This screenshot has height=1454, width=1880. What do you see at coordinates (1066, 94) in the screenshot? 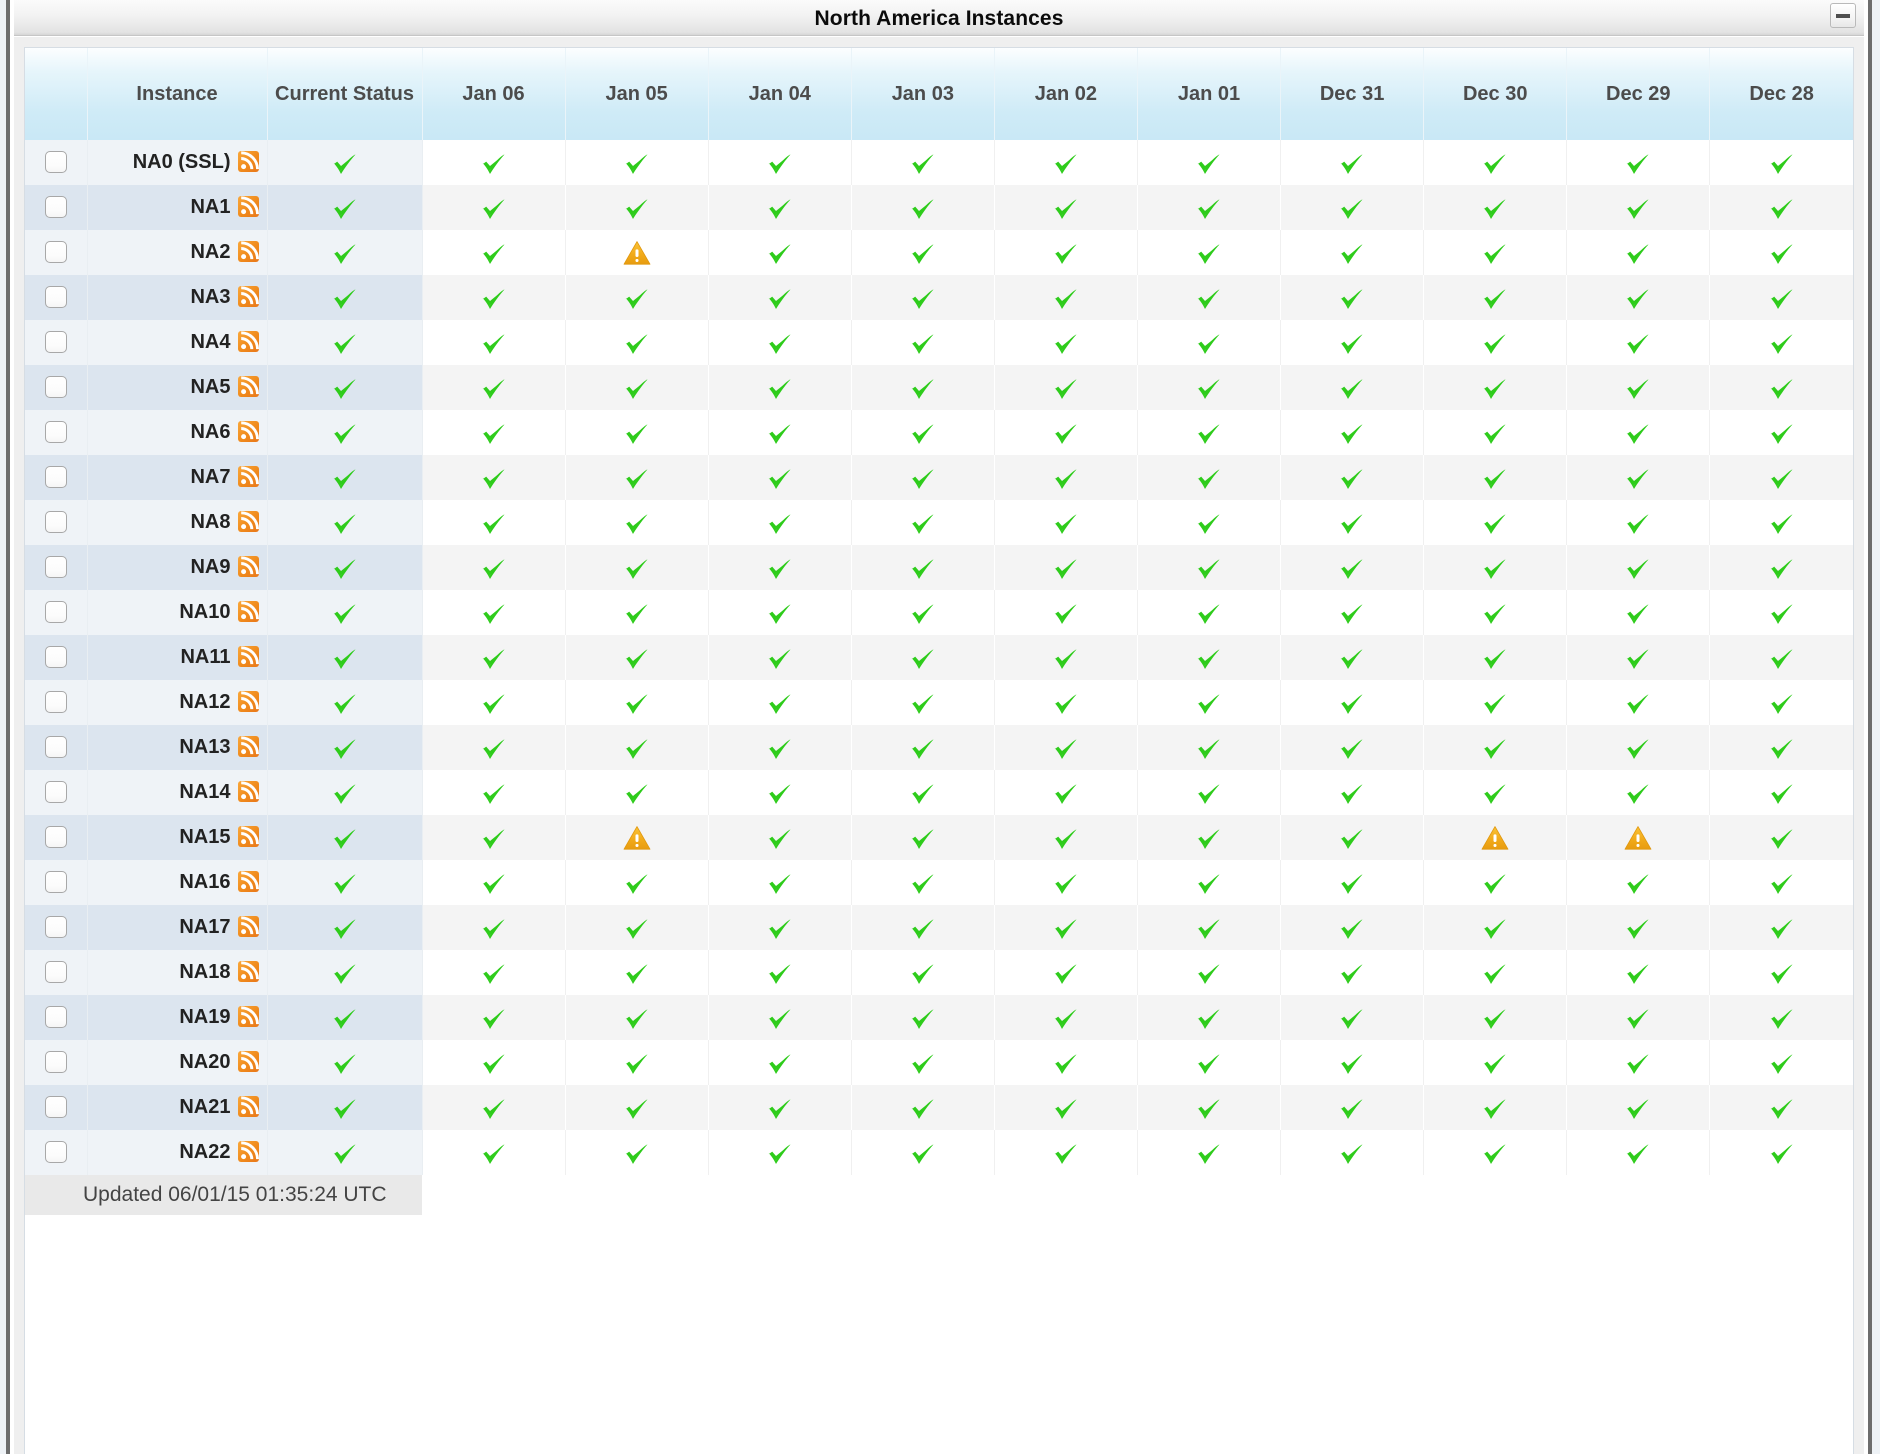
I see `column-header-d4: Jan 02` at bounding box center [1066, 94].